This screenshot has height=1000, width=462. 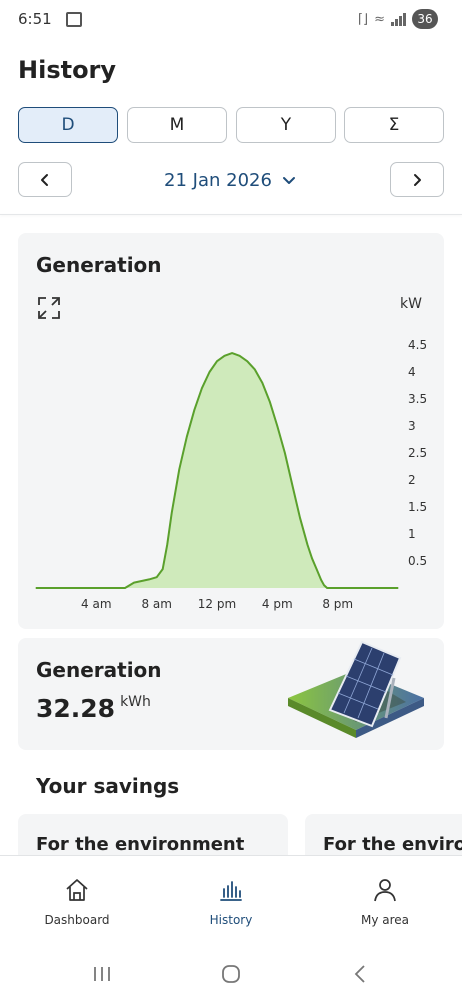 What do you see at coordinates (231, 214) in the screenshot?
I see `header-divider` at bounding box center [231, 214].